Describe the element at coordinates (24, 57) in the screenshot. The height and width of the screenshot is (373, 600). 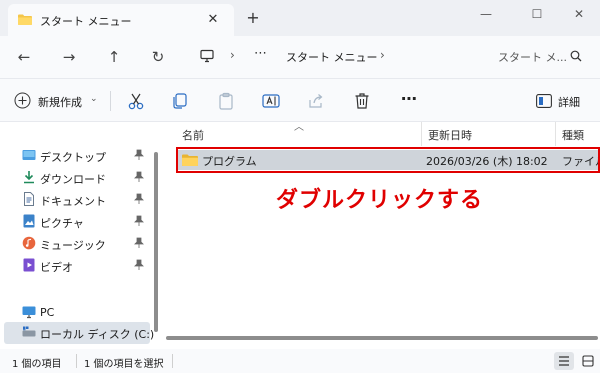
I see `back-button: ←` at that location.